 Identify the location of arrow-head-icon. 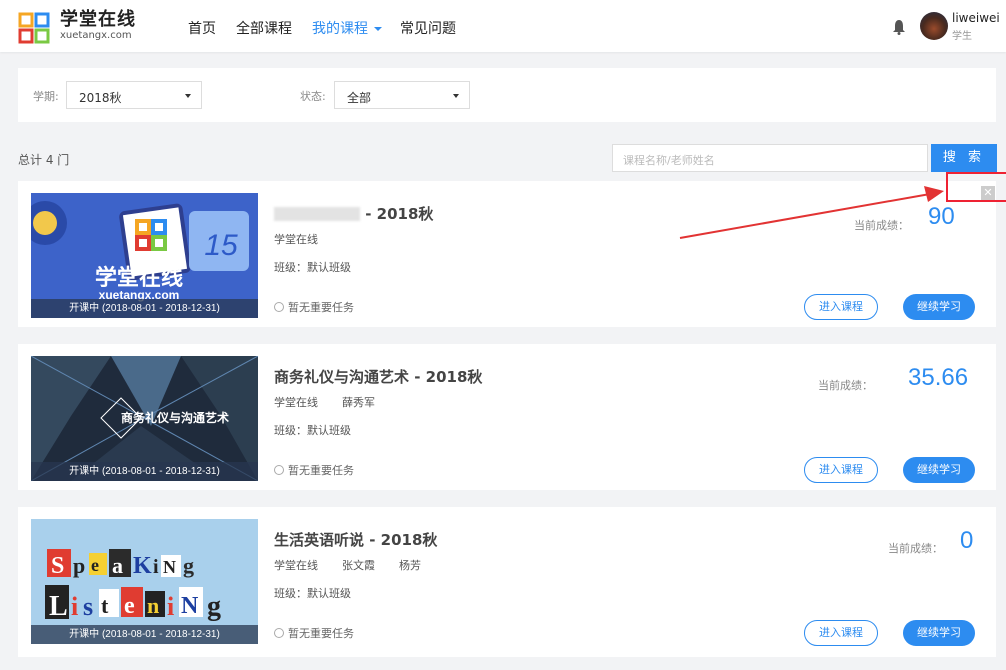
(934, 194).